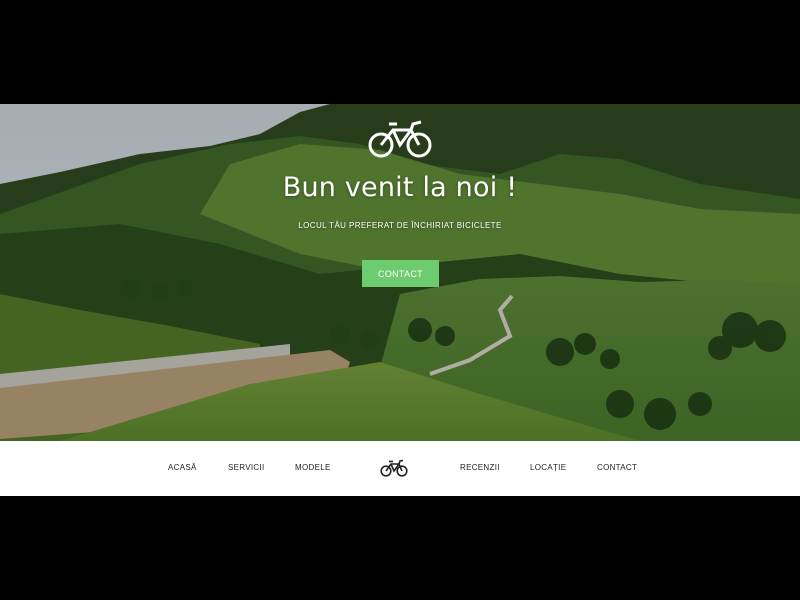 The height and width of the screenshot is (600, 800). I want to click on nav-item-modele: MODELE, so click(313, 467).